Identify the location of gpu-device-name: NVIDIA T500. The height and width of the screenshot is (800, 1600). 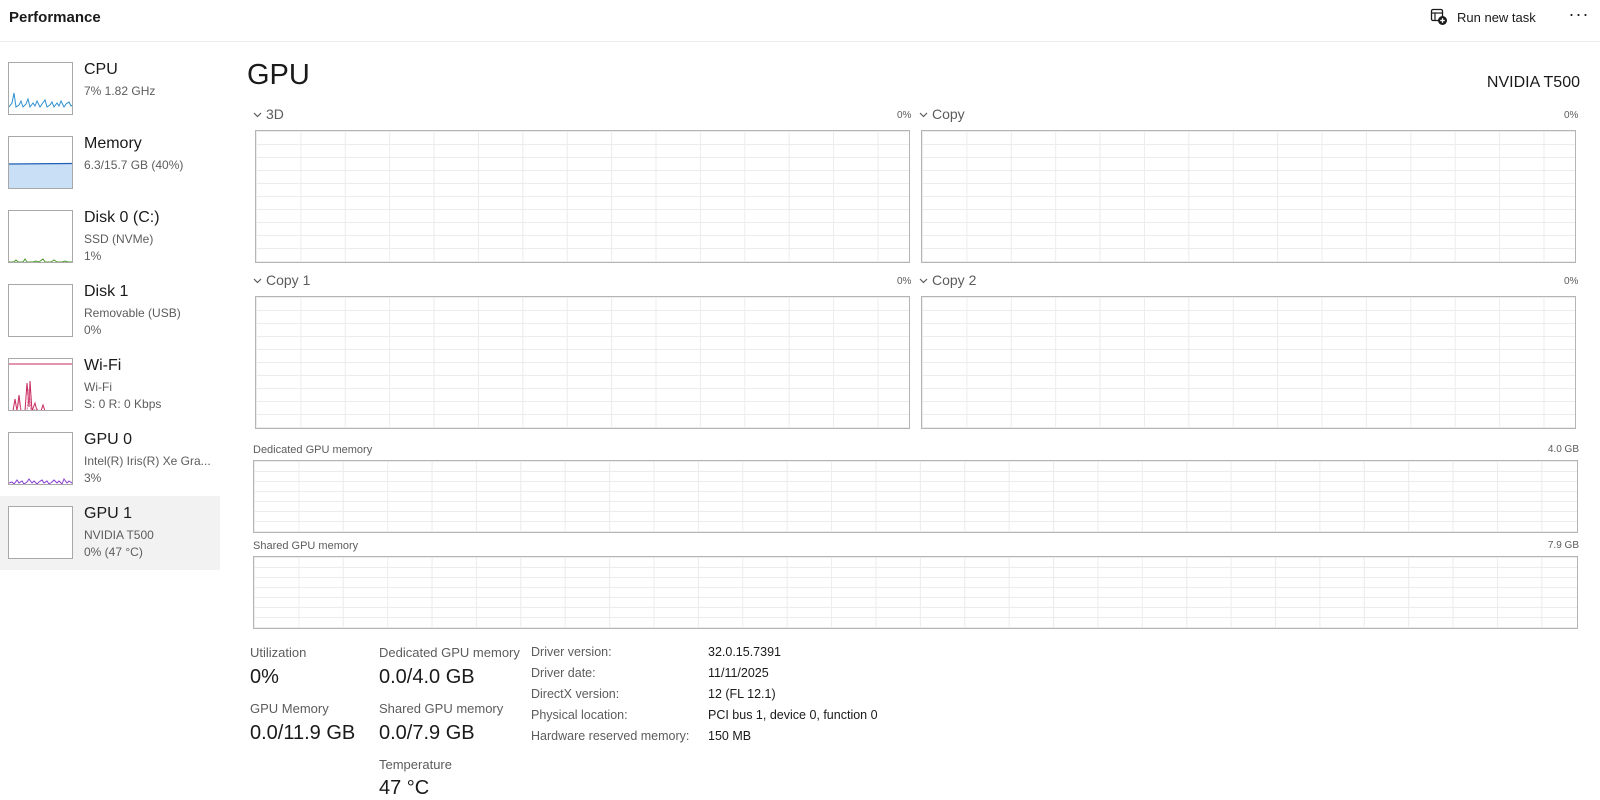
(1533, 82).